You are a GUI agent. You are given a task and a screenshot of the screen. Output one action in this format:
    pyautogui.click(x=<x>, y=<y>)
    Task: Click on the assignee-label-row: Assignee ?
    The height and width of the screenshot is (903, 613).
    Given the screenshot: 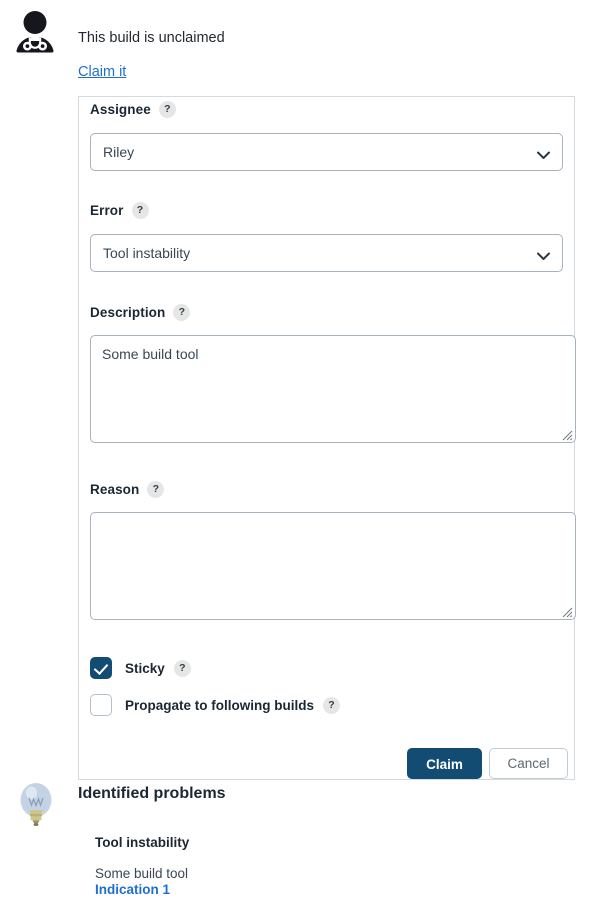 What is the action you would take?
    pyautogui.click(x=133, y=109)
    